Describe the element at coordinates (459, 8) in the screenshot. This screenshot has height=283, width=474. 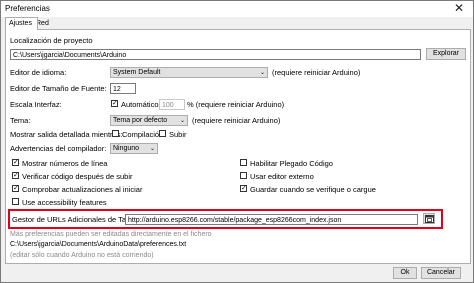
I see `close-icon: ✕` at that location.